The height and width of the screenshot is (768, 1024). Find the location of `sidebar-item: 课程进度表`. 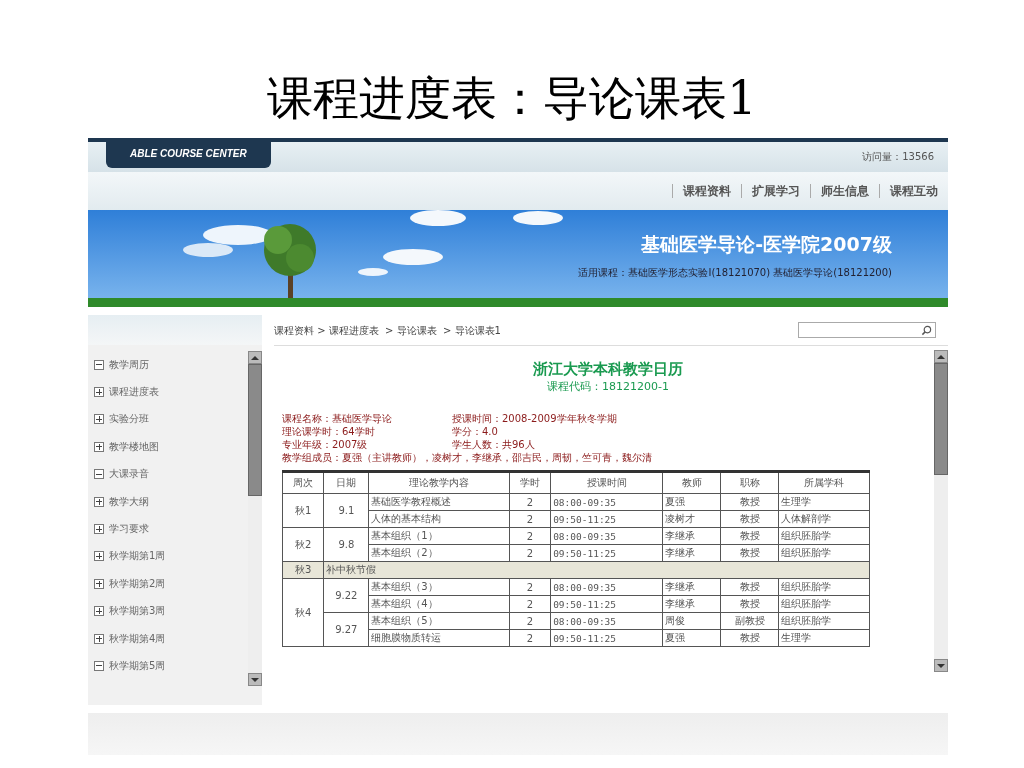

sidebar-item: 课程进度表 is located at coordinates (134, 392).